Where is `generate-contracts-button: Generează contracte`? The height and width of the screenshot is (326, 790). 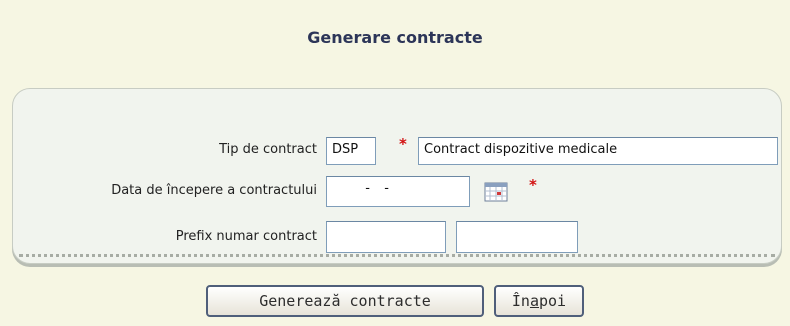 generate-contracts-button: Generează contracte is located at coordinates (345, 301).